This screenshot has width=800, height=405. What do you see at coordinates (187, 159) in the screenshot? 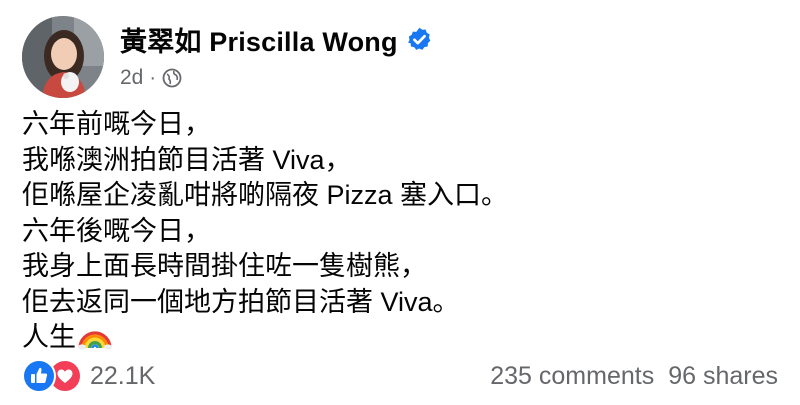
I see `post-line: 我喺澳洲拍節目活著 Viva，` at bounding box center [187, 159].